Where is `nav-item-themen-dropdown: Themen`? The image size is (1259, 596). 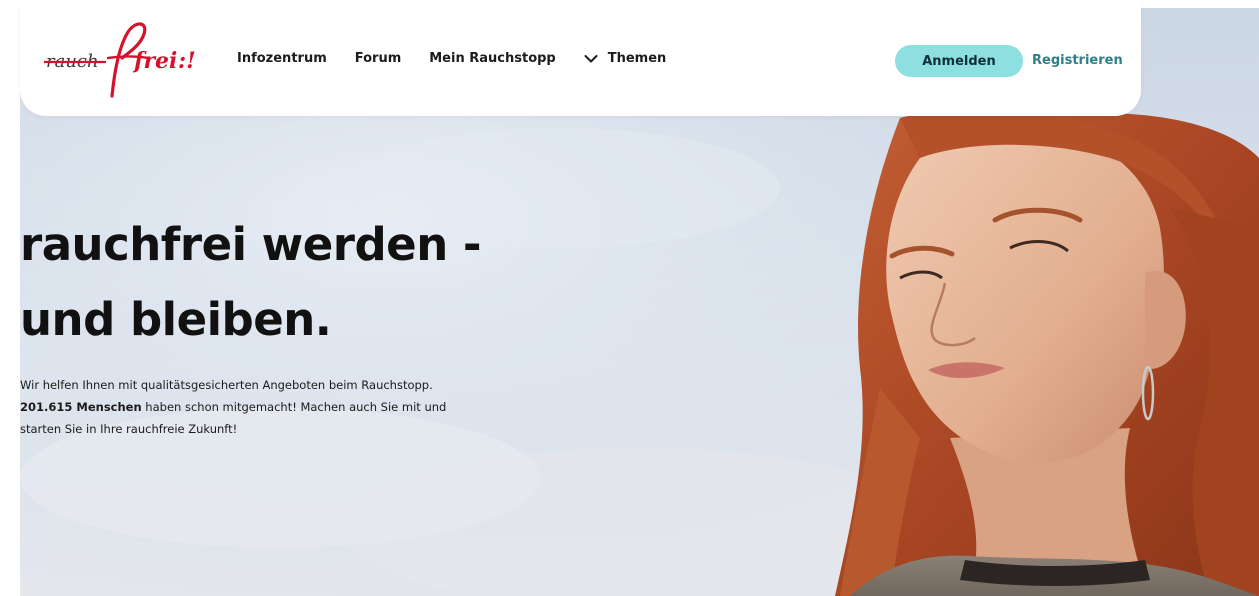
nav-item-themen-dropdown: Themen is located at coordinates (625, 58).